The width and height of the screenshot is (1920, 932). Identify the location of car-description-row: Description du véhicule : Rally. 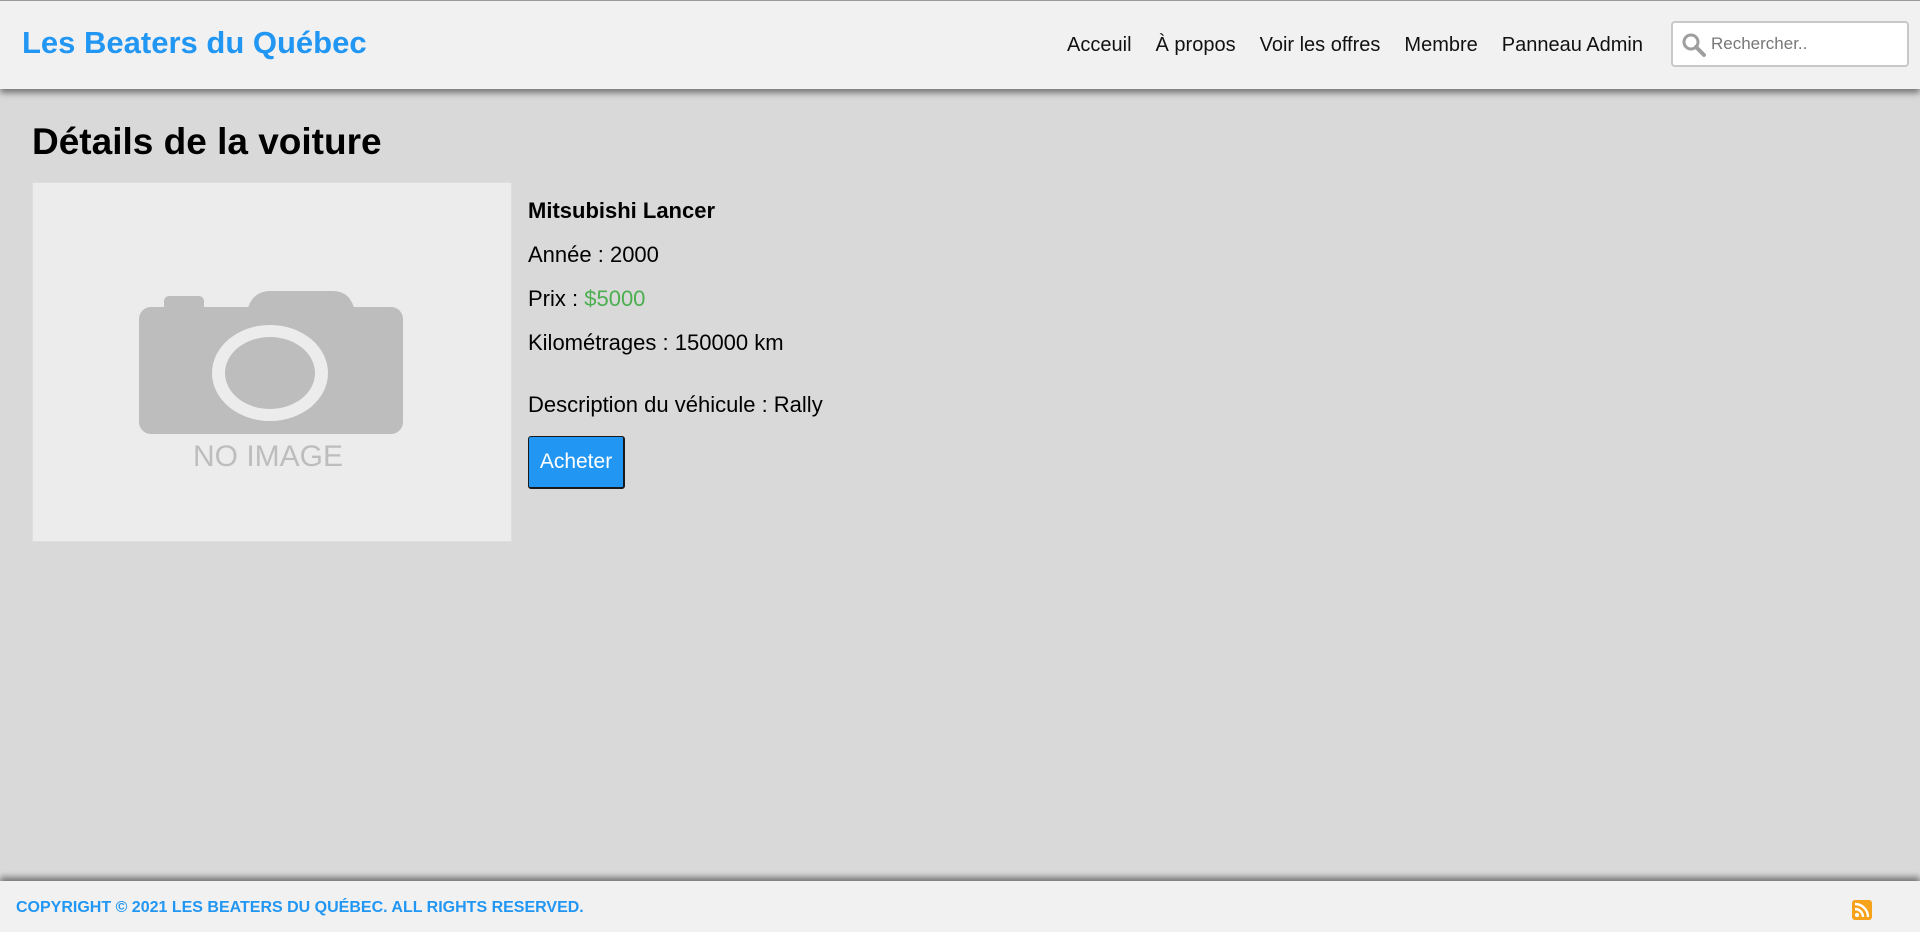
(675, 405).